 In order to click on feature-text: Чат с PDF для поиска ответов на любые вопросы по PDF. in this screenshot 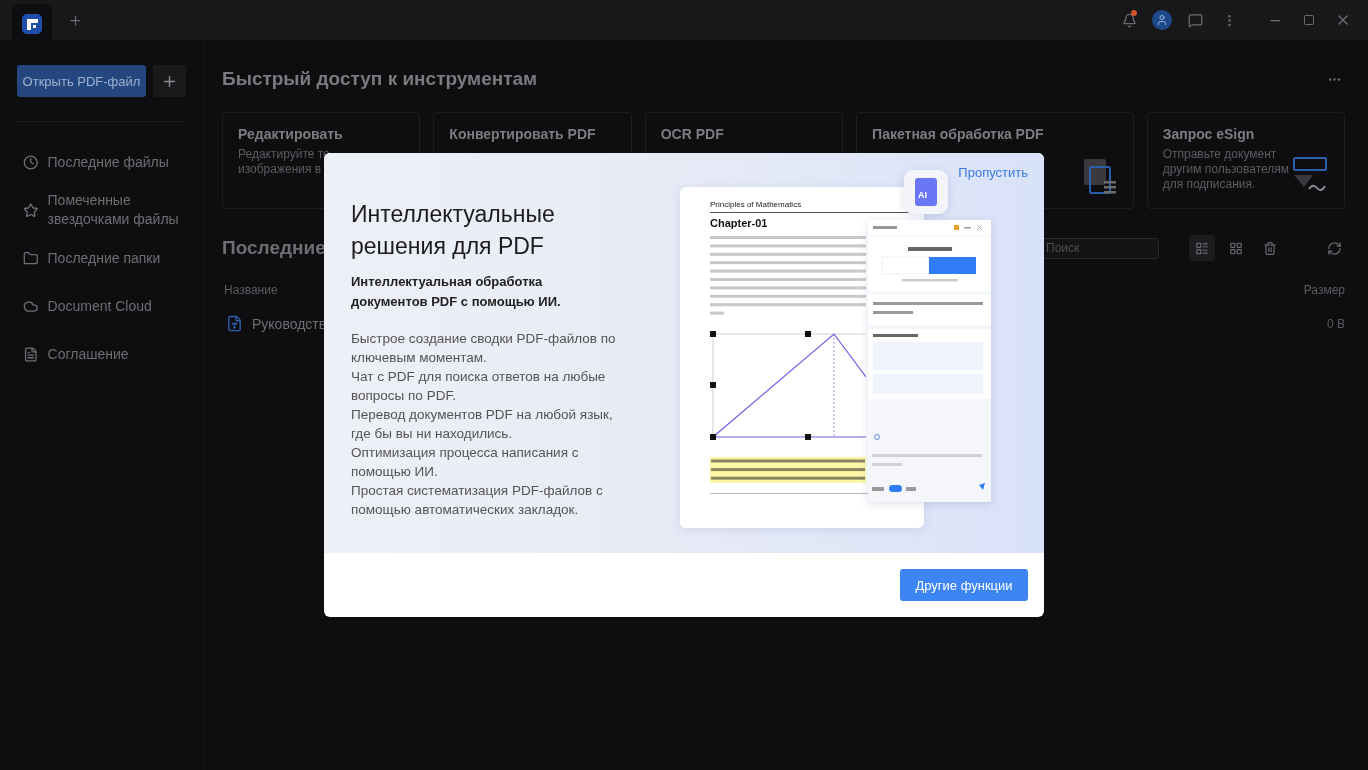, I will do `click(479, 386)`.